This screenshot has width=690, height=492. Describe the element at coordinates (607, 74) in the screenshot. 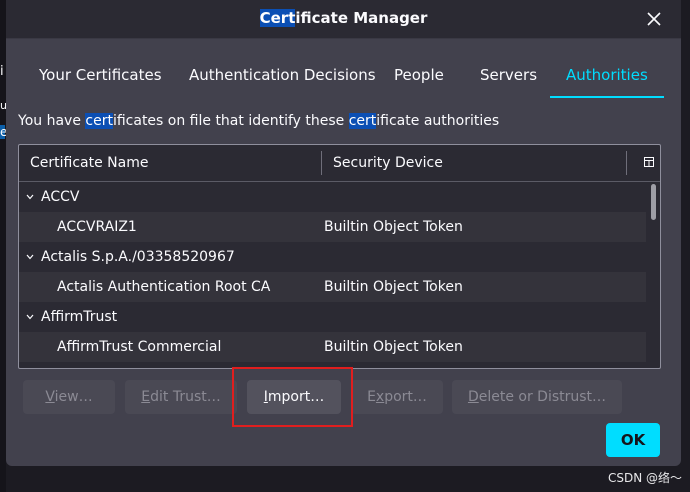

I see `tab-authorities: Authorities` at that location.